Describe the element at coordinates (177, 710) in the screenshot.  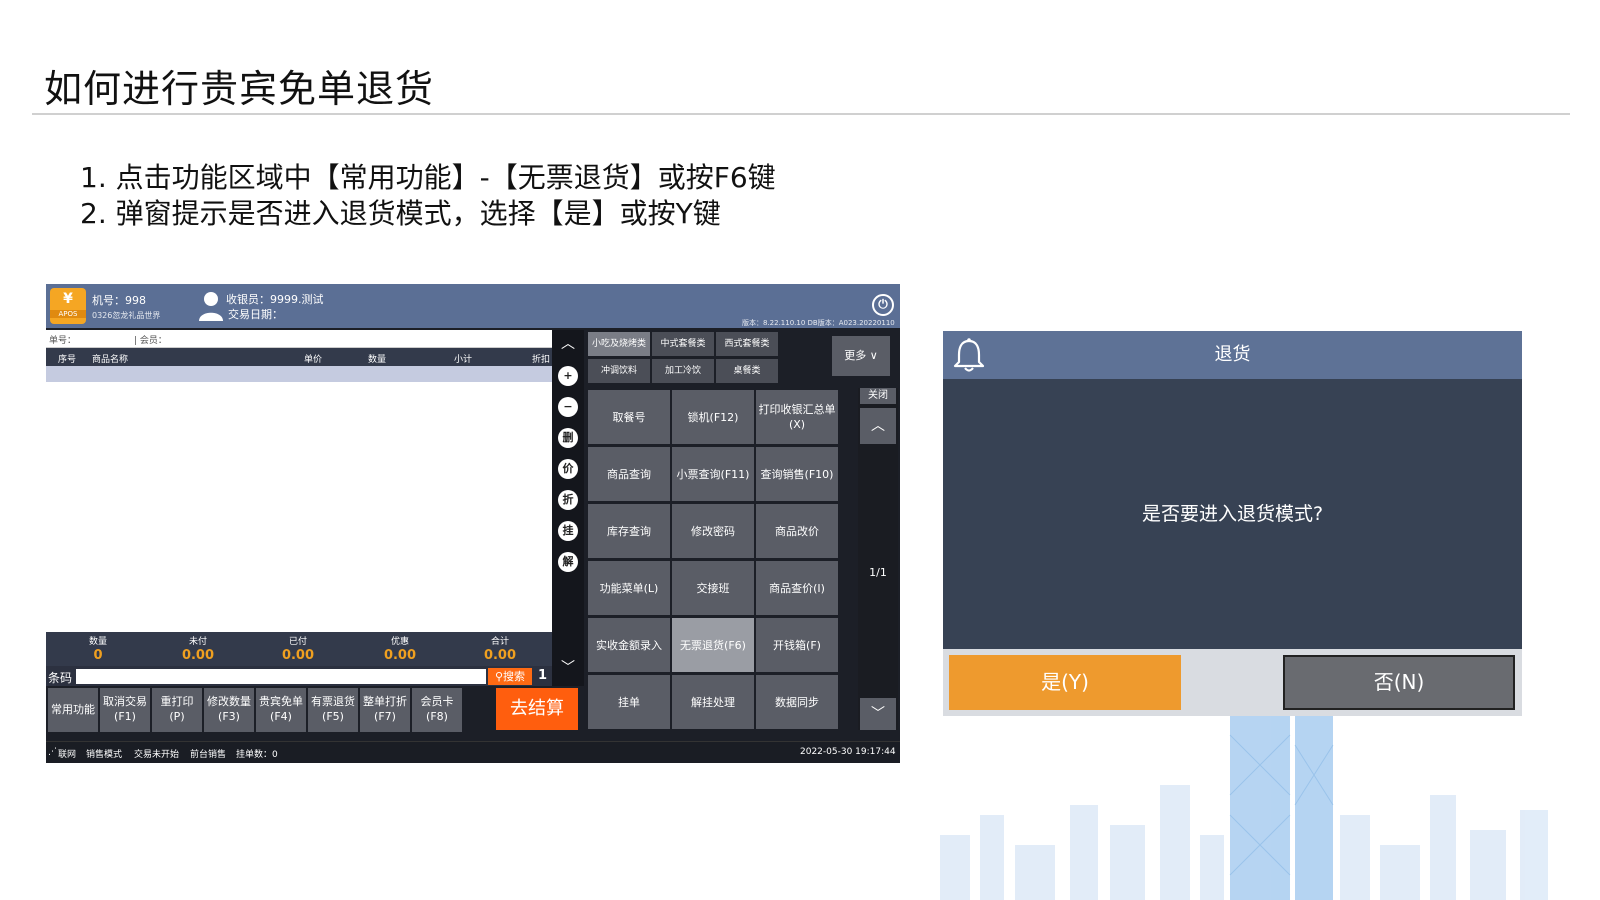
I see `reprint-button: 重打印 (P)` at that location.